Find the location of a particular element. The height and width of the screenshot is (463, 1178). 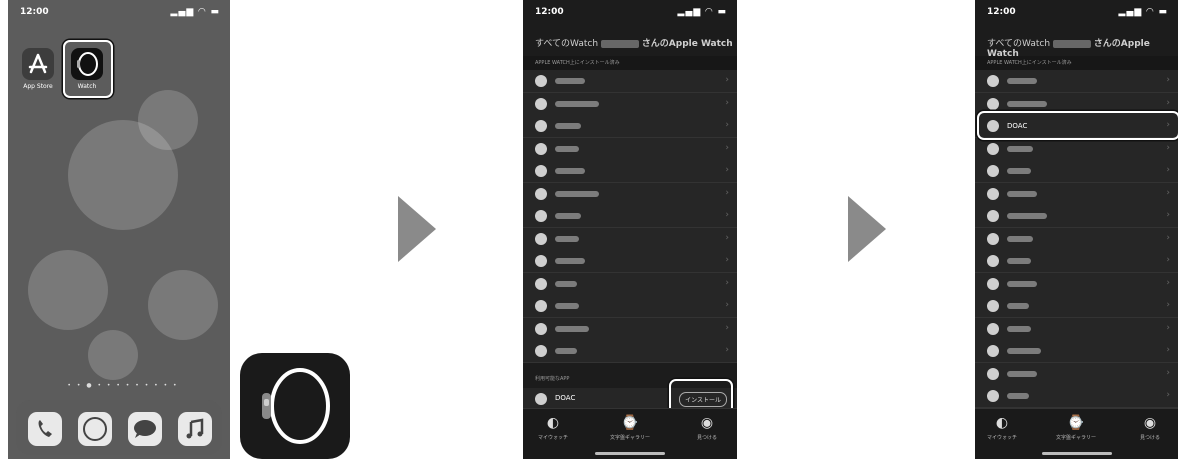

music-icon is located at coordinates (195, 429).